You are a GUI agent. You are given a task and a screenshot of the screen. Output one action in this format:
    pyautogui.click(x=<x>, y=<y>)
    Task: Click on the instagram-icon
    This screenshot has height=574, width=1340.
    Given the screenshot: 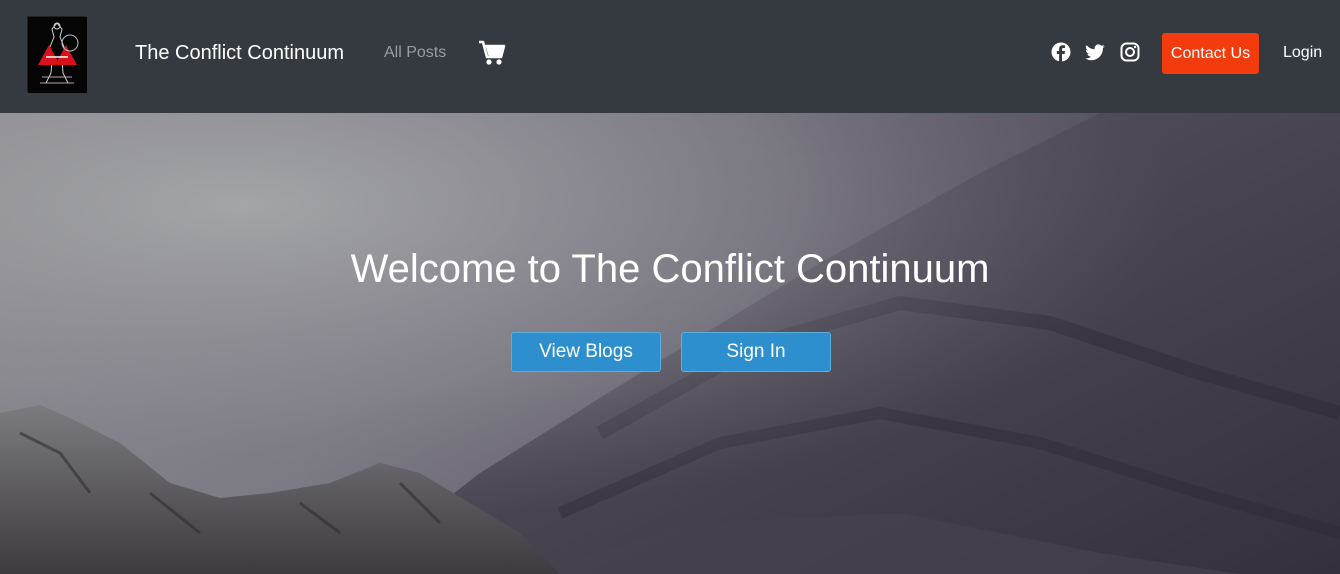 What is the action you would take?
    pyautogui.click(x=1130, y=52)
    